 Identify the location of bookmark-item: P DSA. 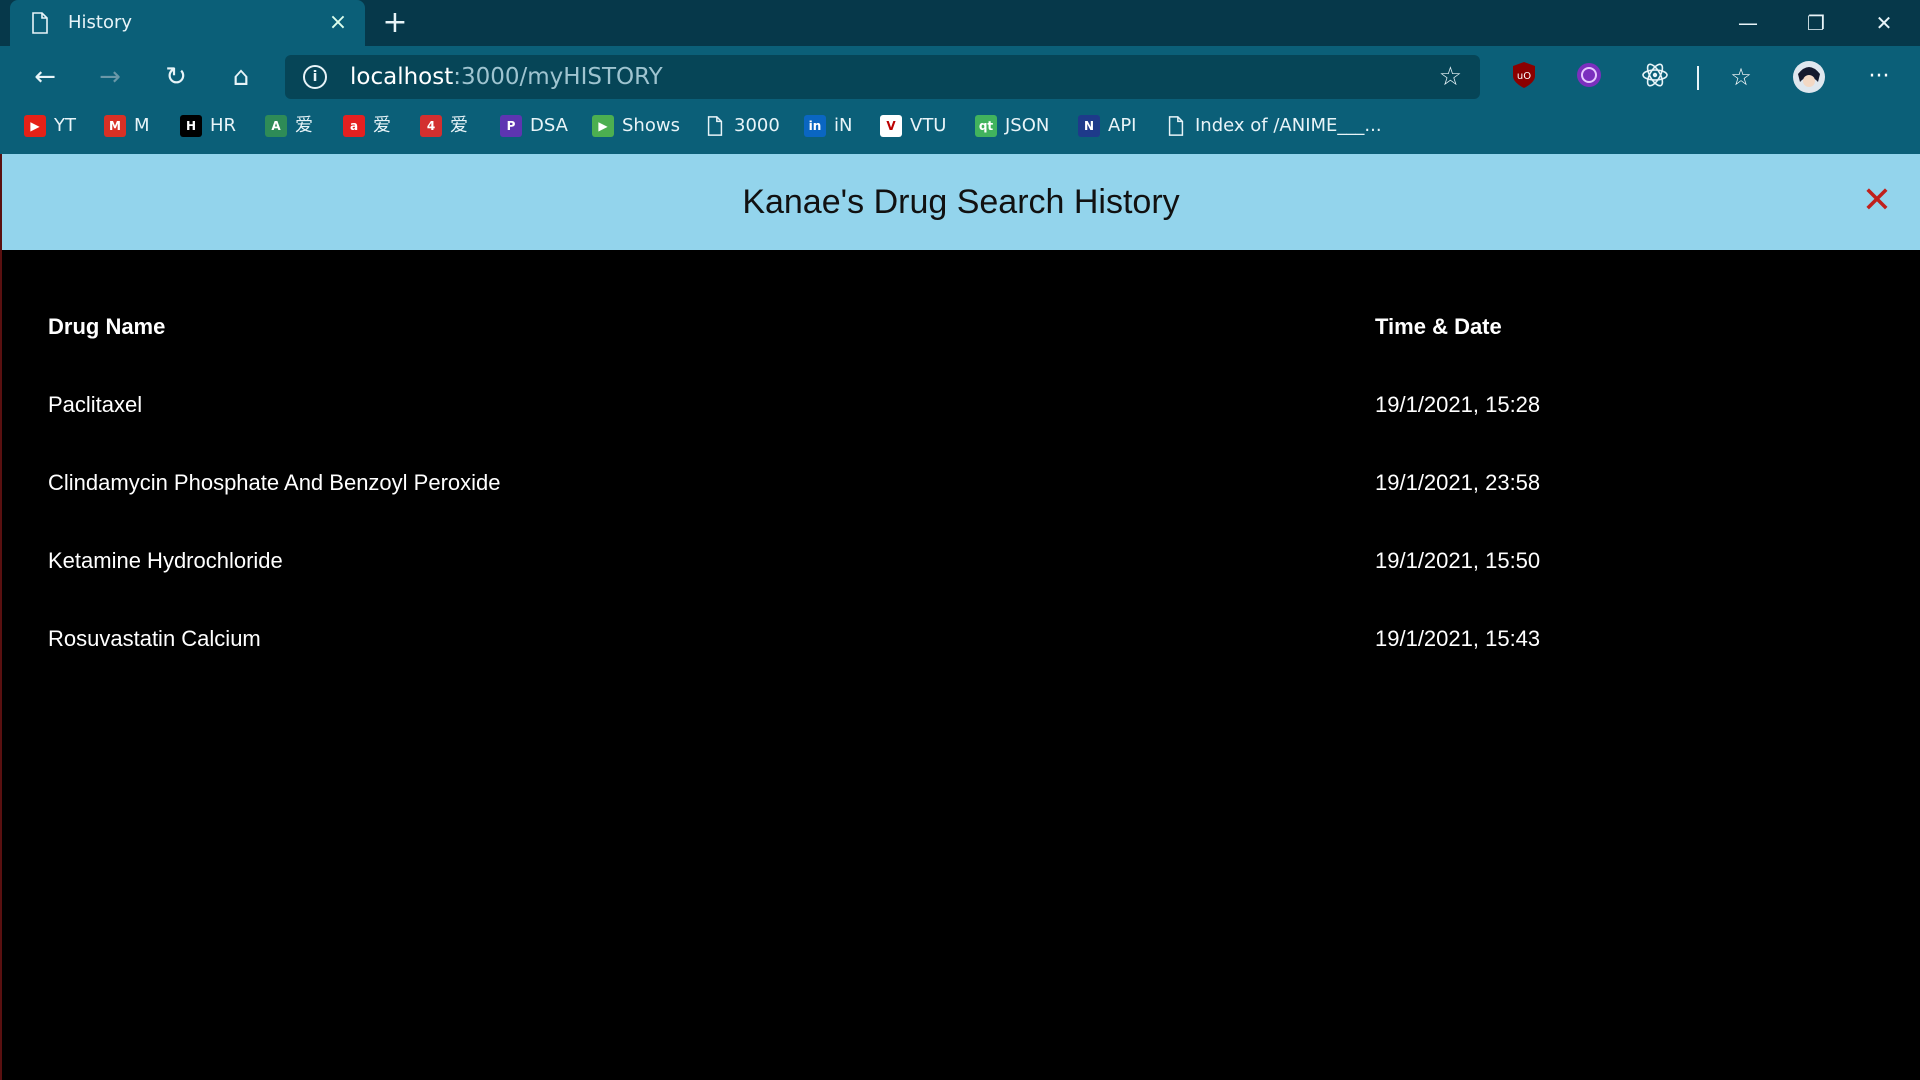
(534, 126).